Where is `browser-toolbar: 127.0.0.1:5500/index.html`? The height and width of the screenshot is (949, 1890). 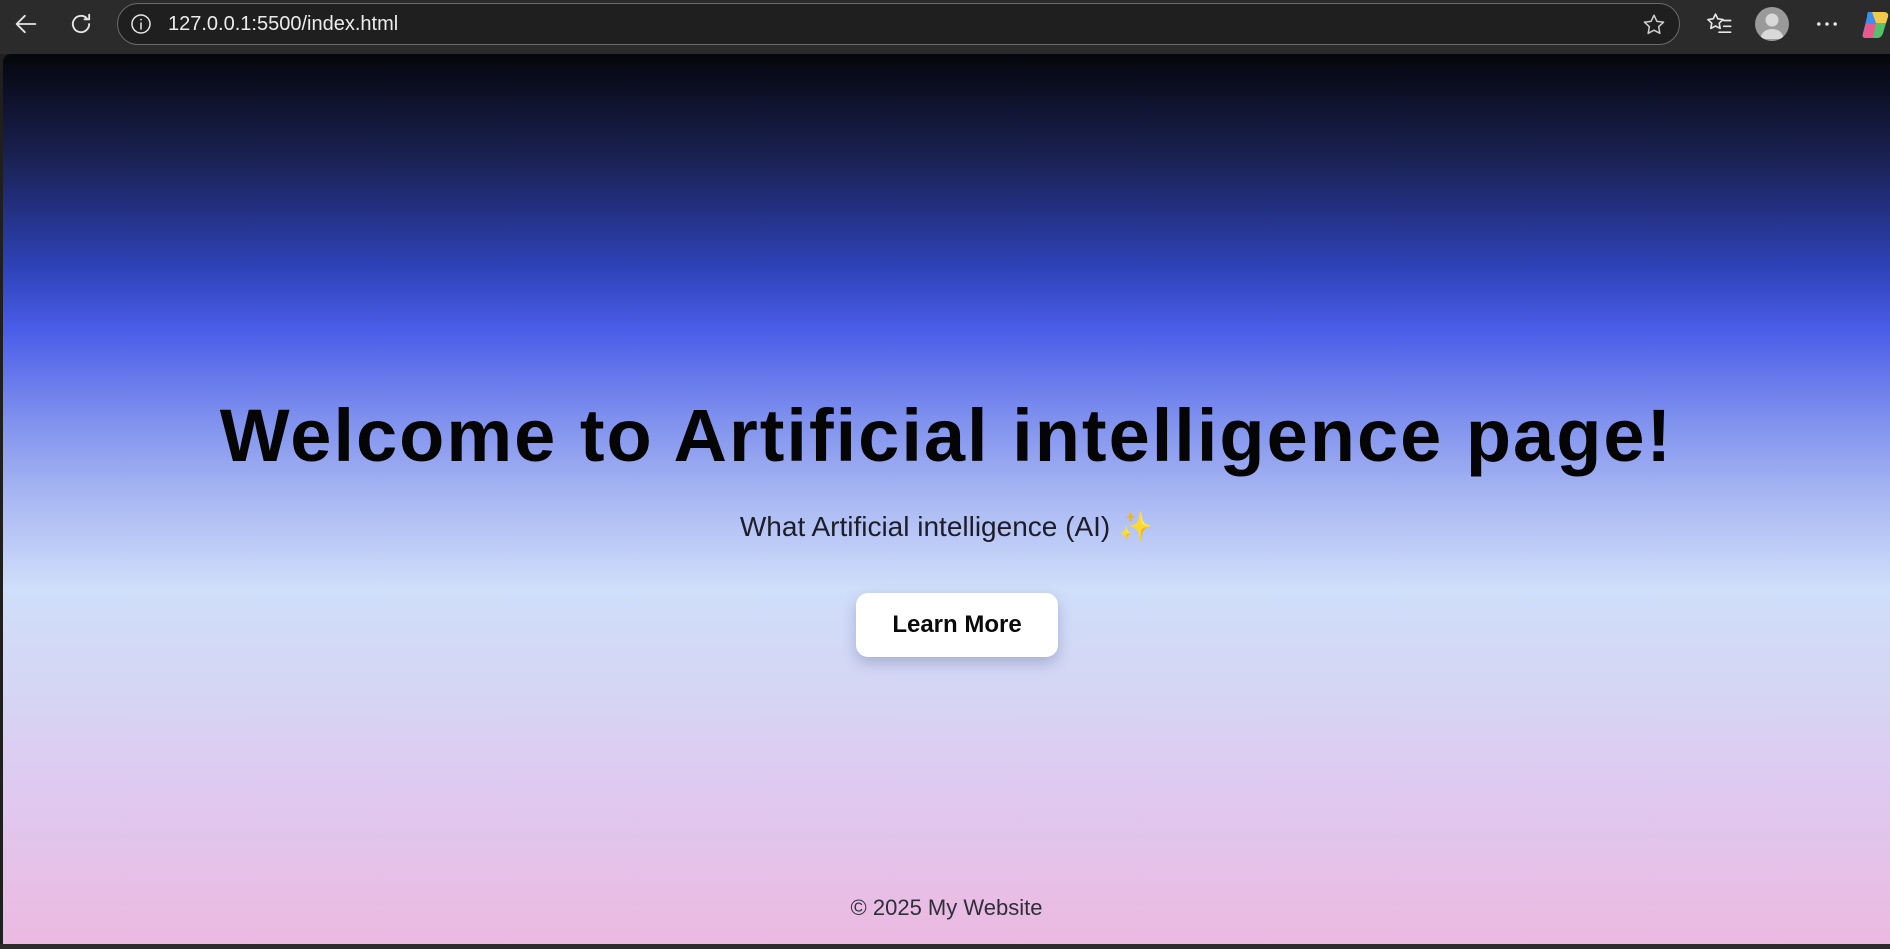
browser-toolbar: 127.0.0.1:5500/index.html is located at coordinates (945, 27).